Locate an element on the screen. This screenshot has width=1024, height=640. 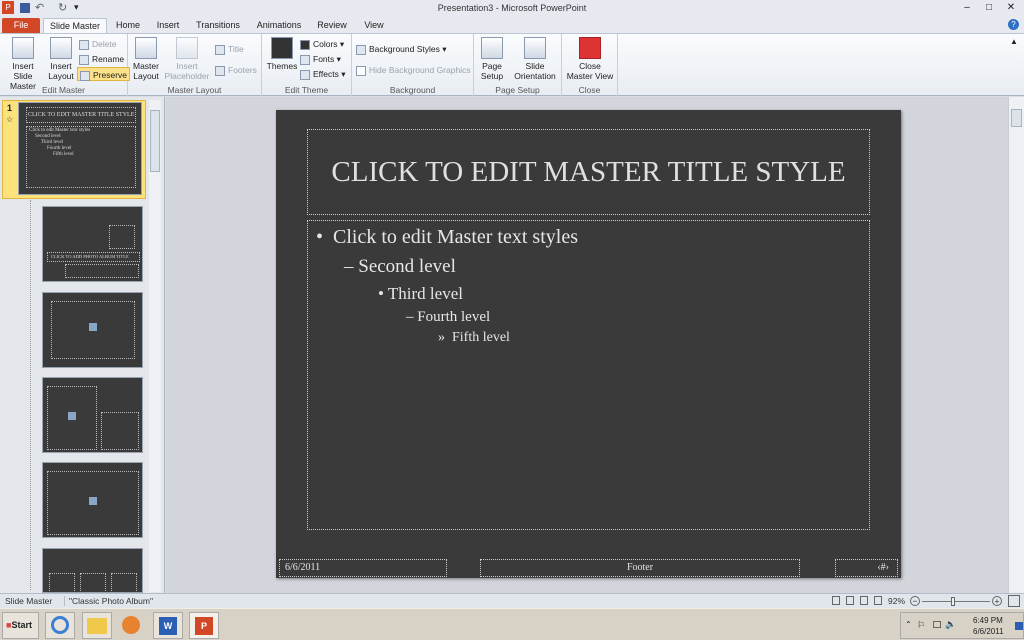
insert-layout-icon is located at coordinates (61, 48).